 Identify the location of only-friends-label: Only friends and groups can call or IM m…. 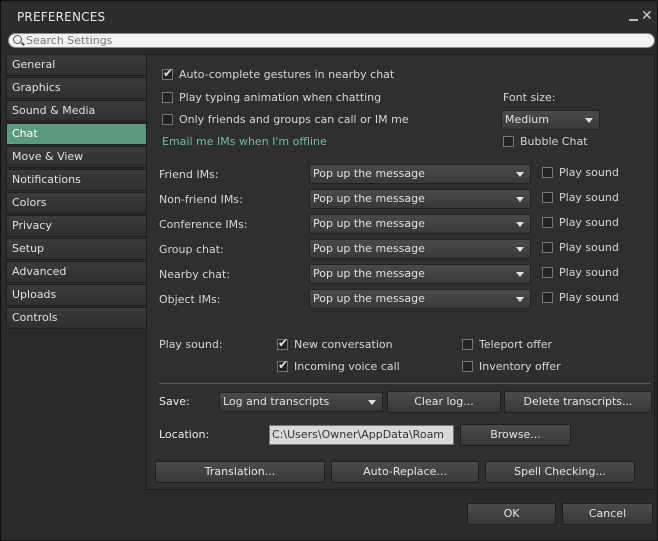
(294, 119).